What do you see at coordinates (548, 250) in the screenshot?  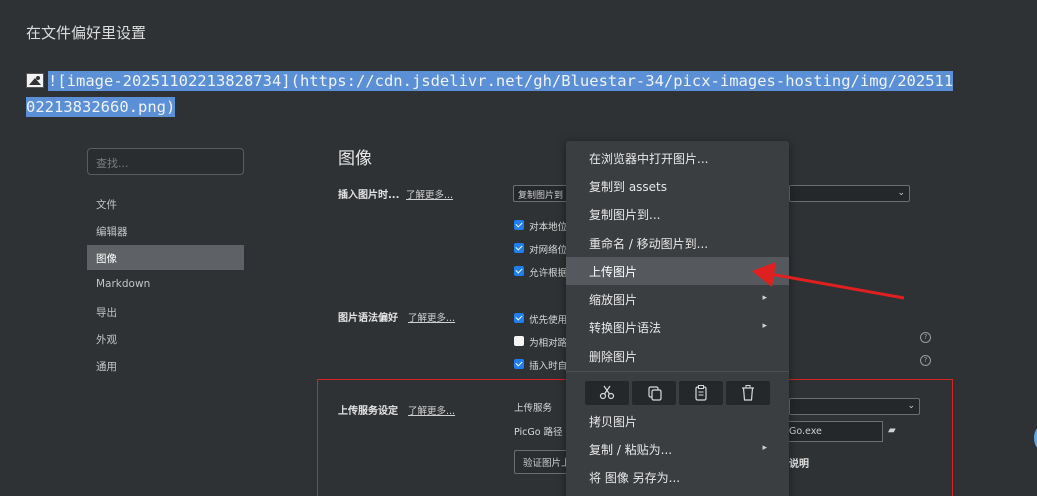 I see `checkbox-label: 对网络位` at bounding box center [548, 250].